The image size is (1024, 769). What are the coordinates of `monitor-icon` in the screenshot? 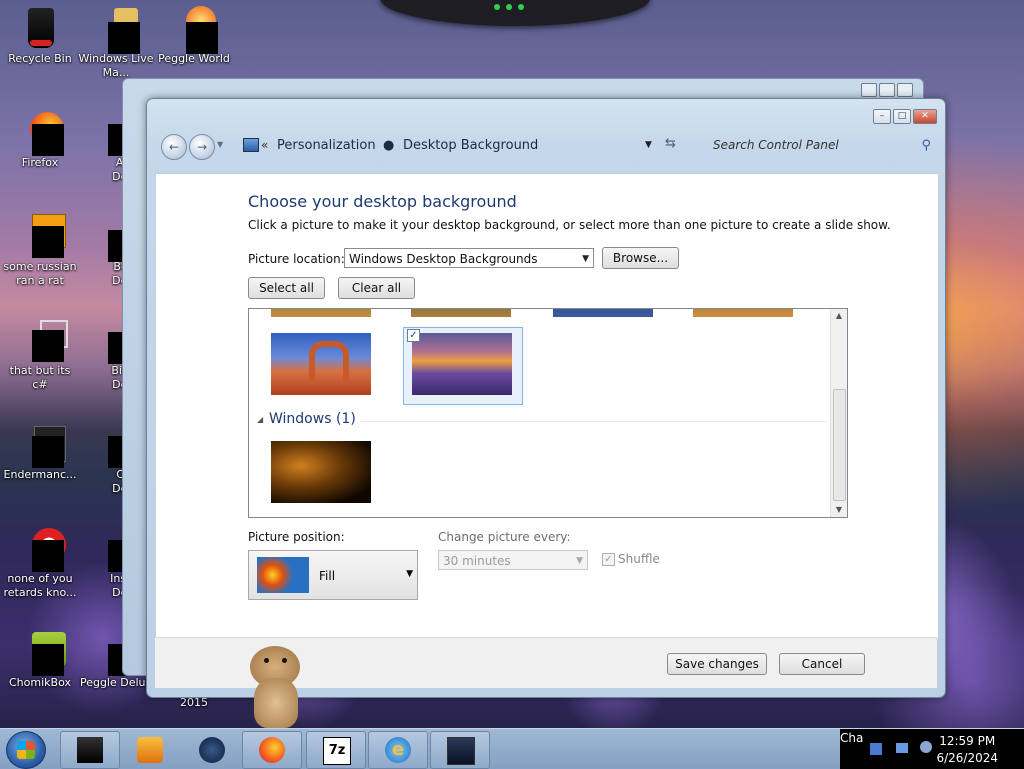 It's located at (461, 751).